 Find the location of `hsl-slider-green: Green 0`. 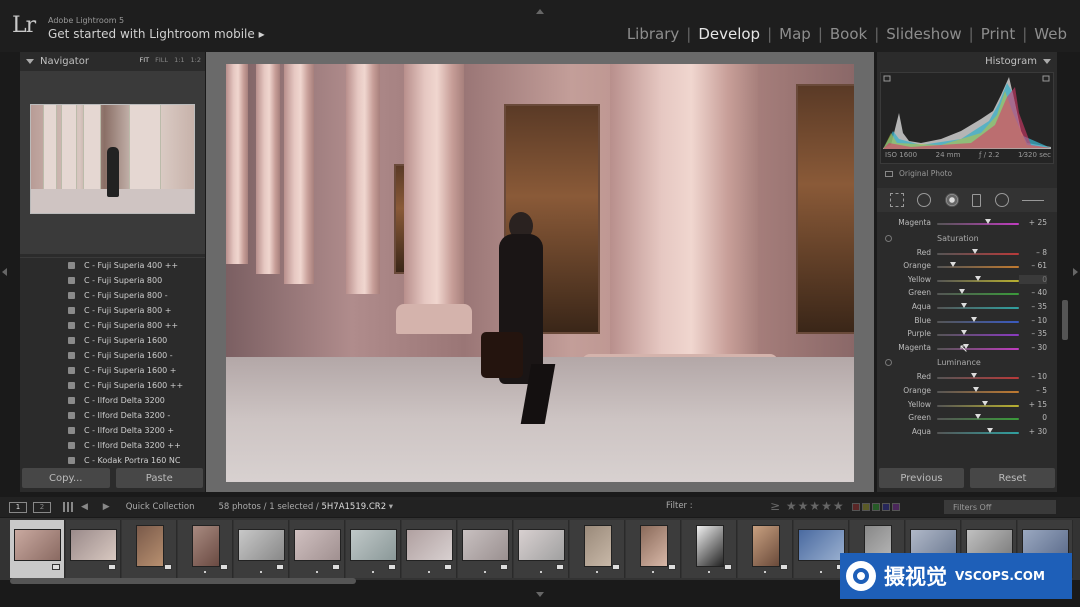

hsl-slider-green: Green 0 is located at coordinates (967, 418).